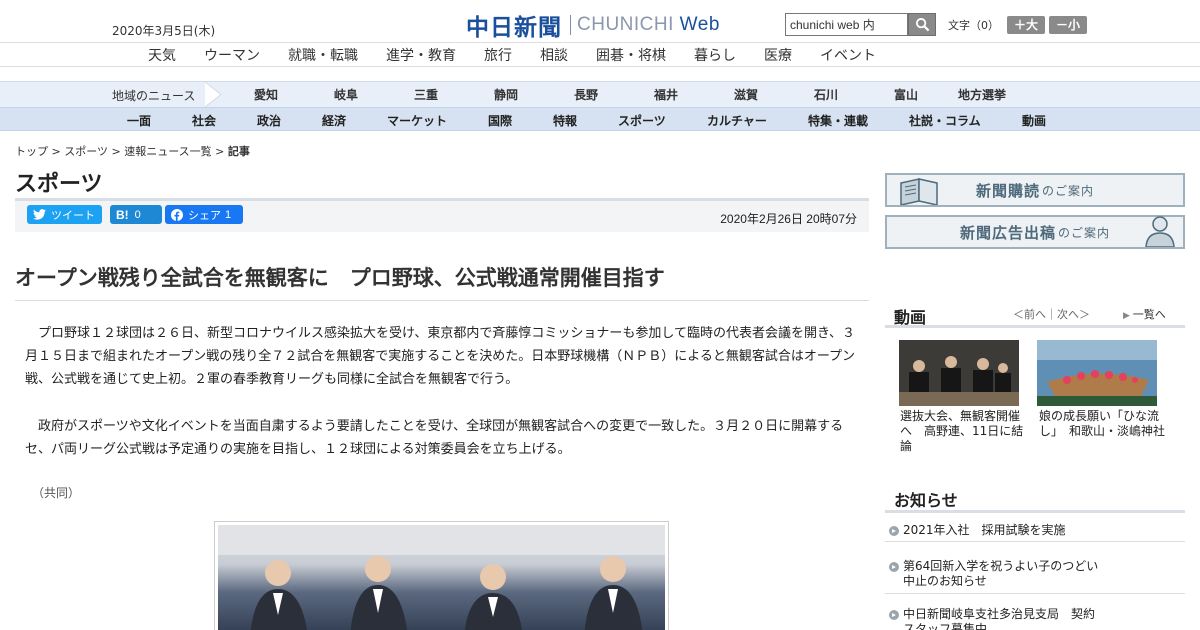 The width and height of the screenshot is (1200, 630). Describe the element at coordinates (631, 55) in the screenshot. I see `genre-nav-item: 囲碁・将棋` at that location.